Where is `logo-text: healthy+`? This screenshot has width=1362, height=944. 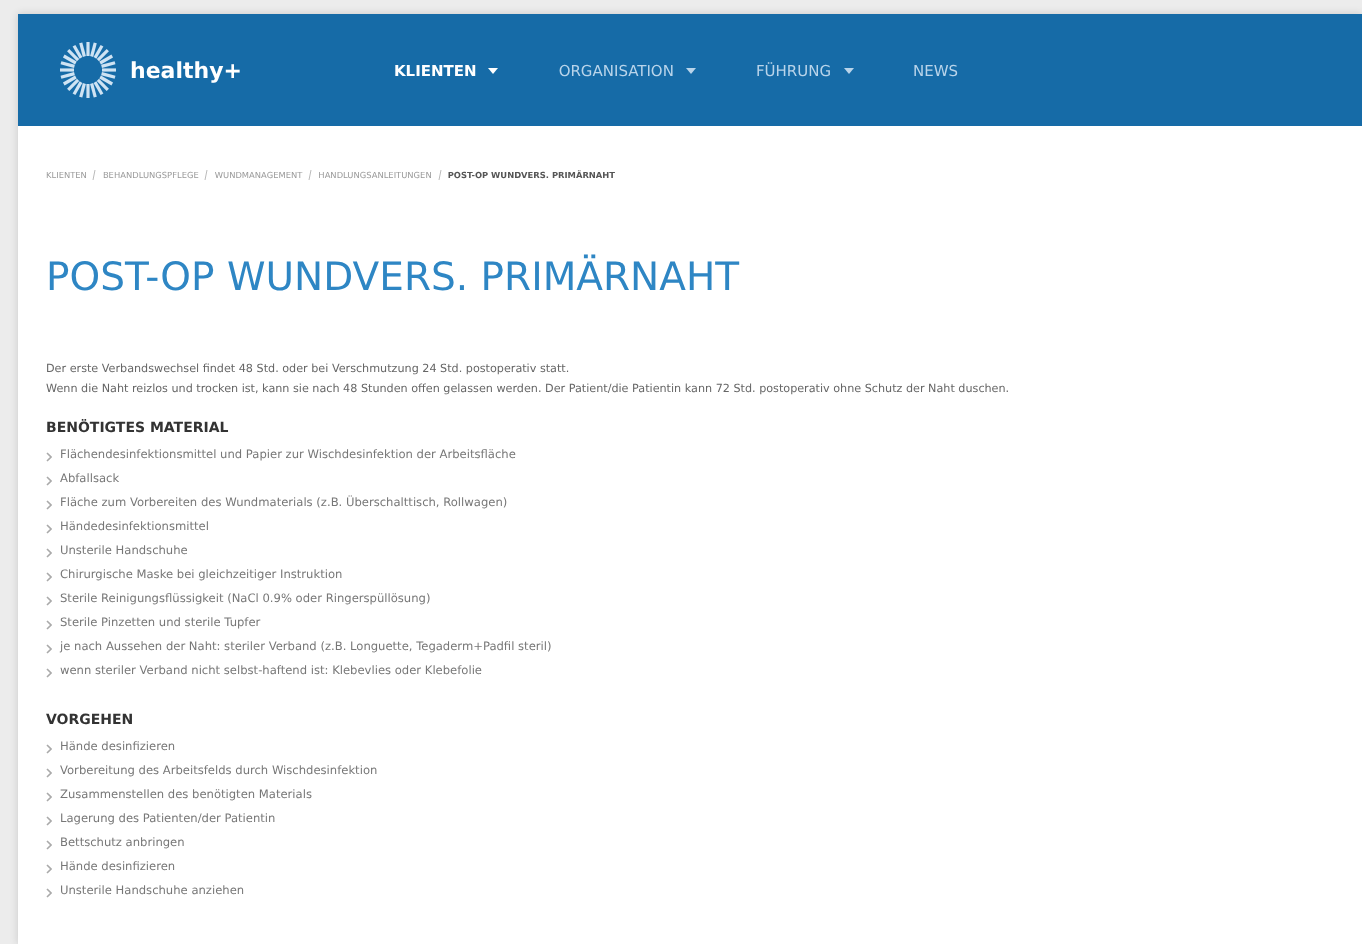 logo-text: healthy+ is located at coordinates (186, 70).